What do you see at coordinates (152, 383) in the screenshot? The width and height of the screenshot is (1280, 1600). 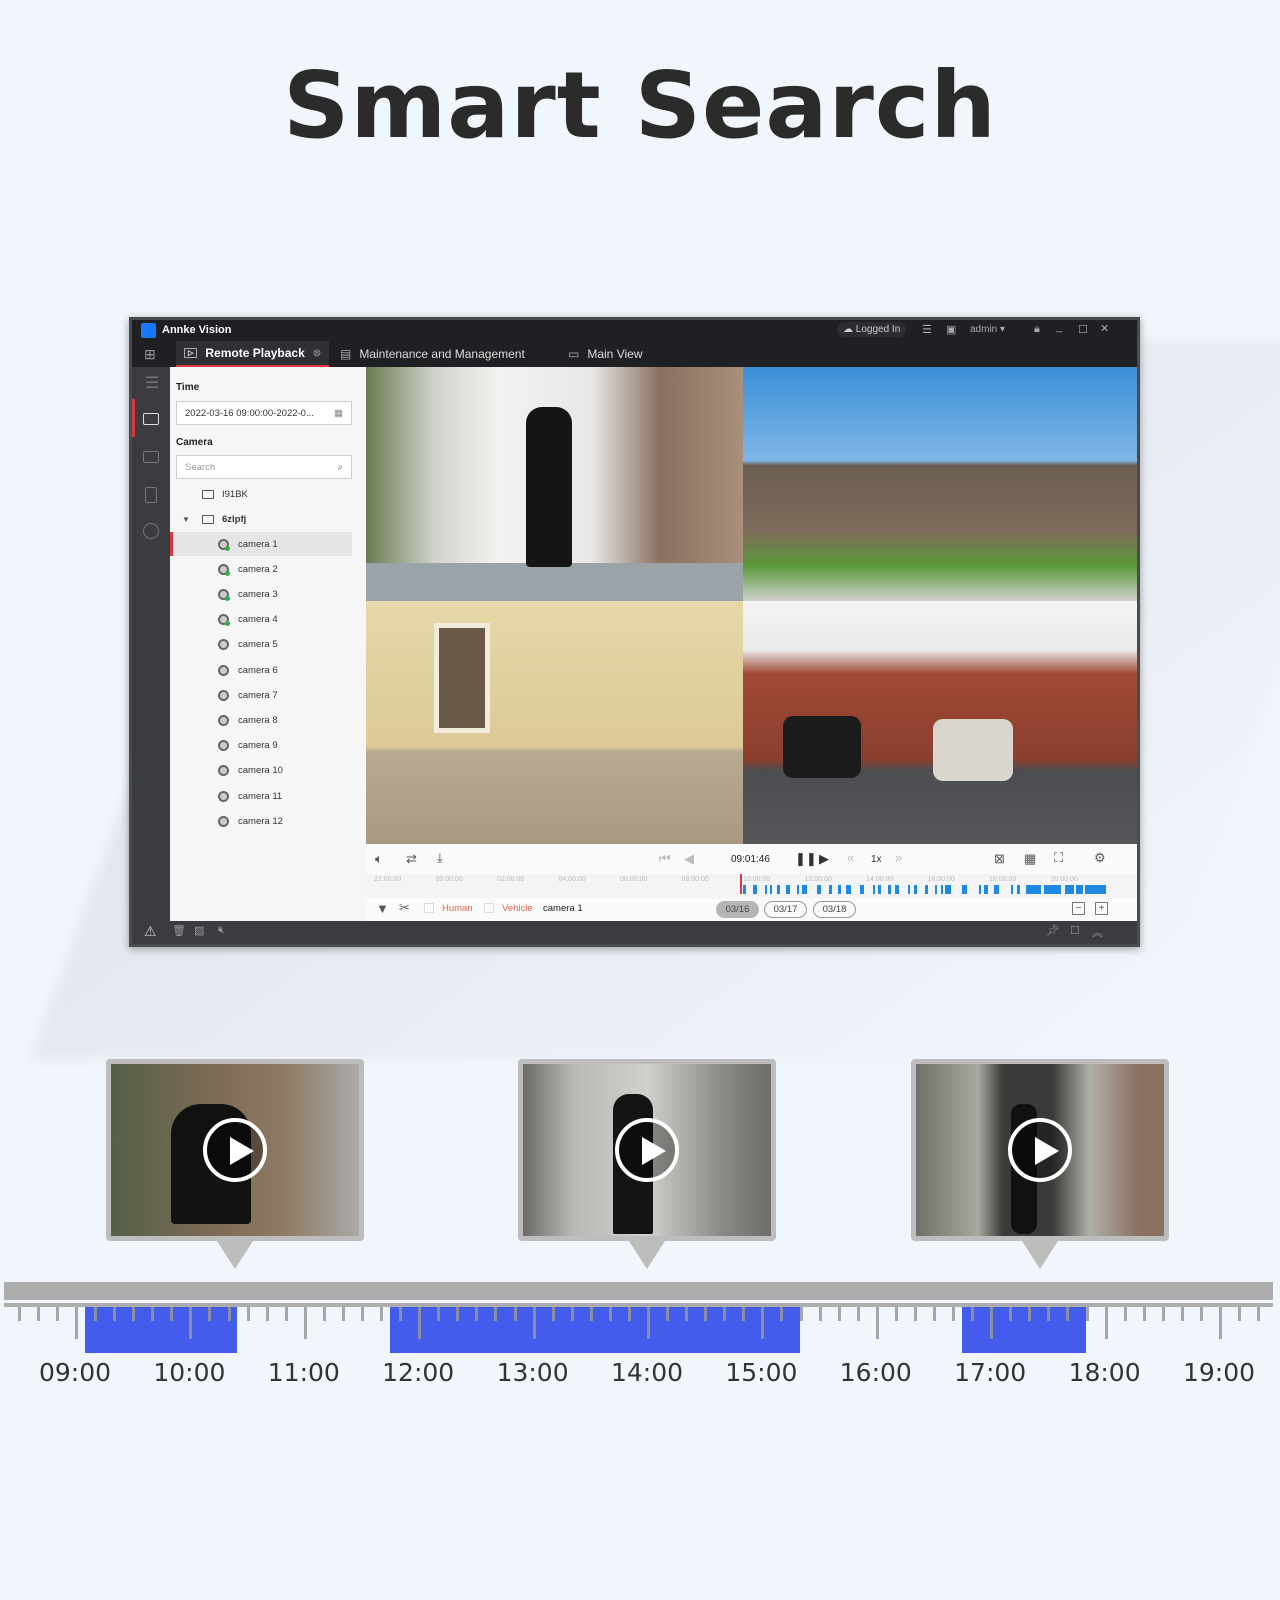 I see `menu-icon: ☰` at bounding box center [152, 383].